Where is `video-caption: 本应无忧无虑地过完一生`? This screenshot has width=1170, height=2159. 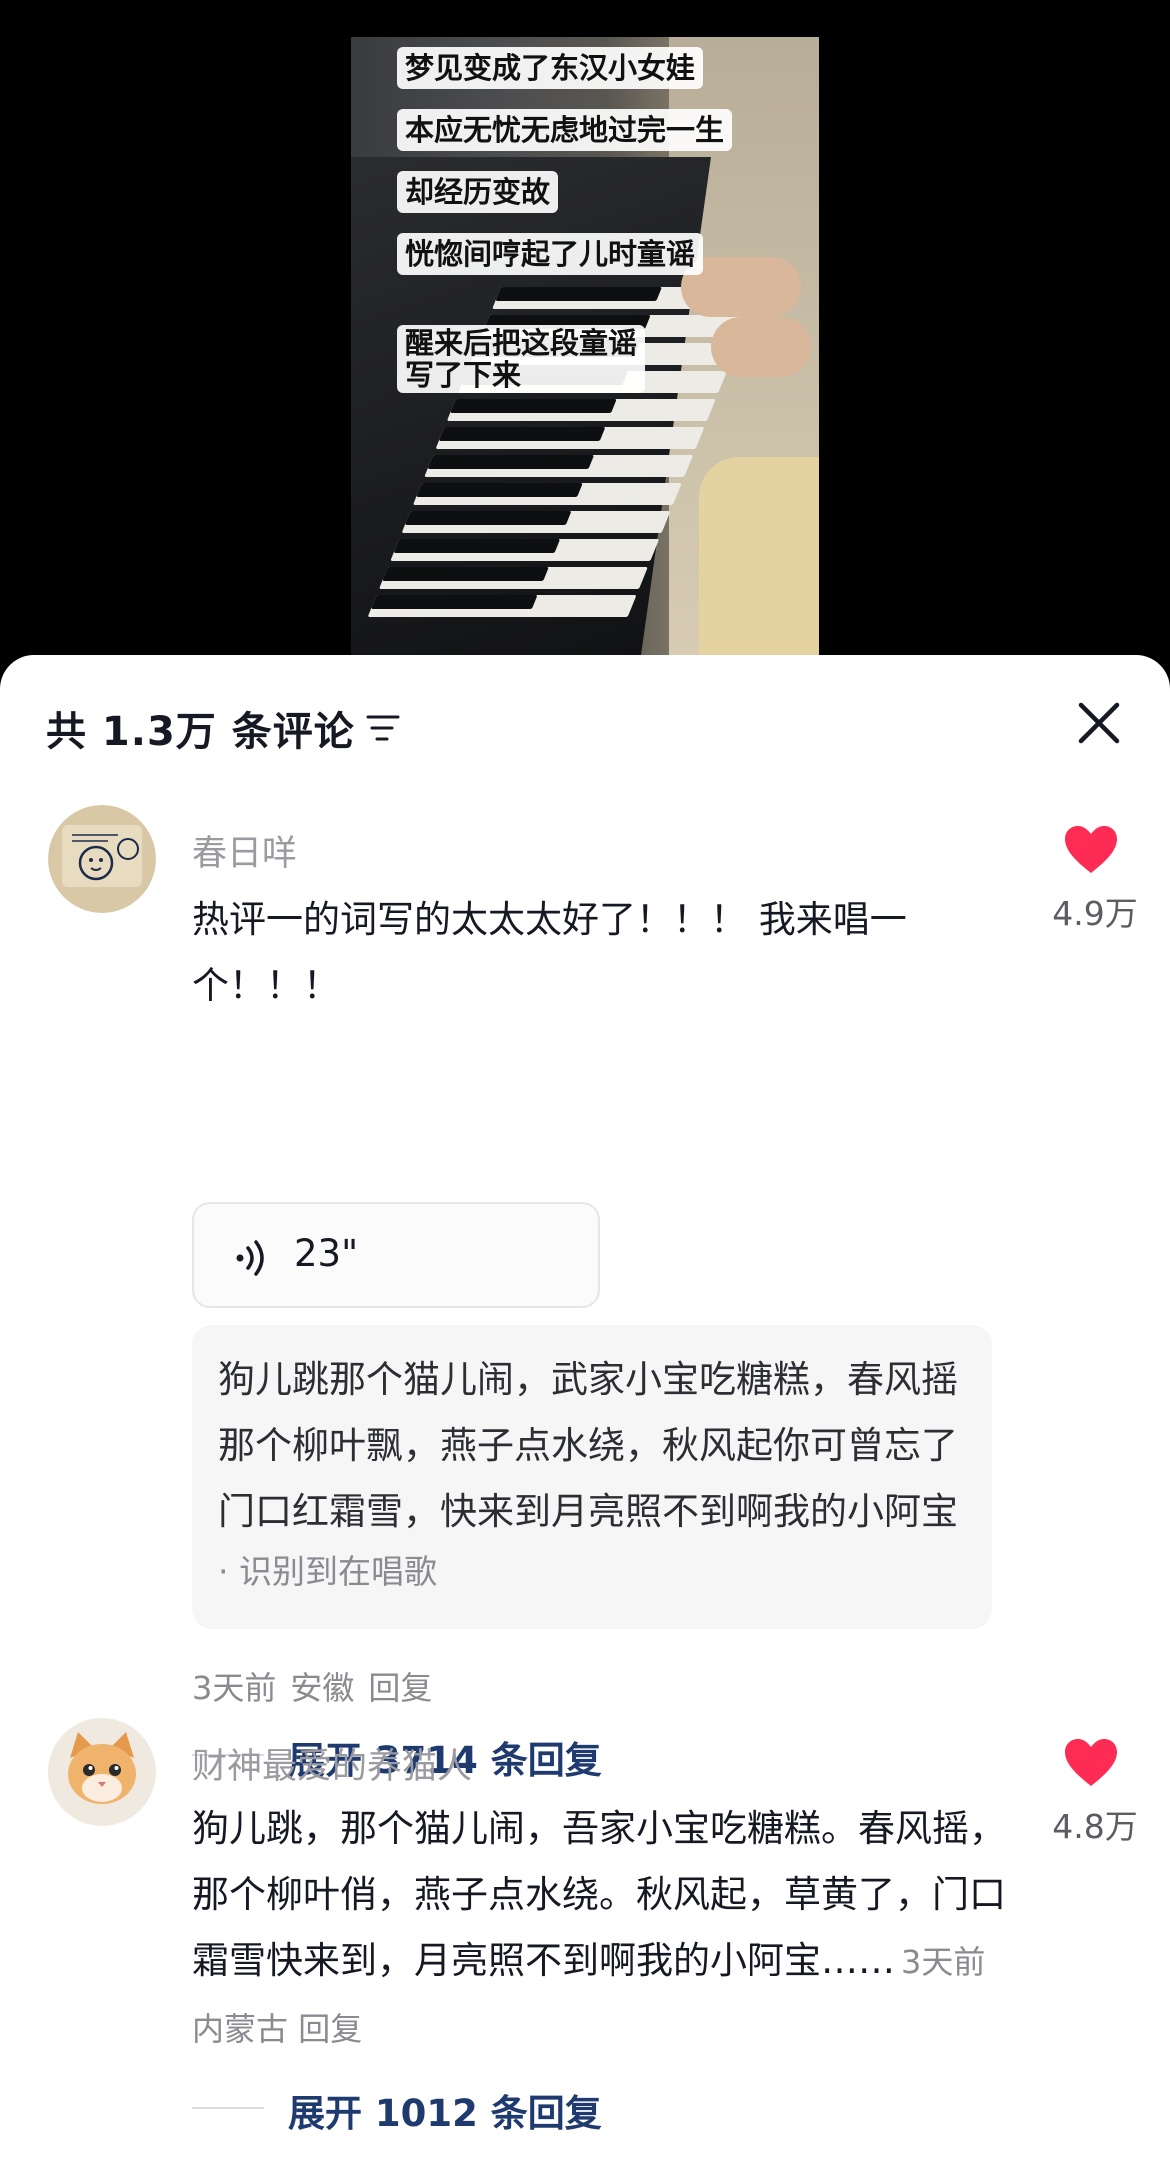
video-caption: 本应无忧无虑地过完一生 is located at coordinates (565, 130).